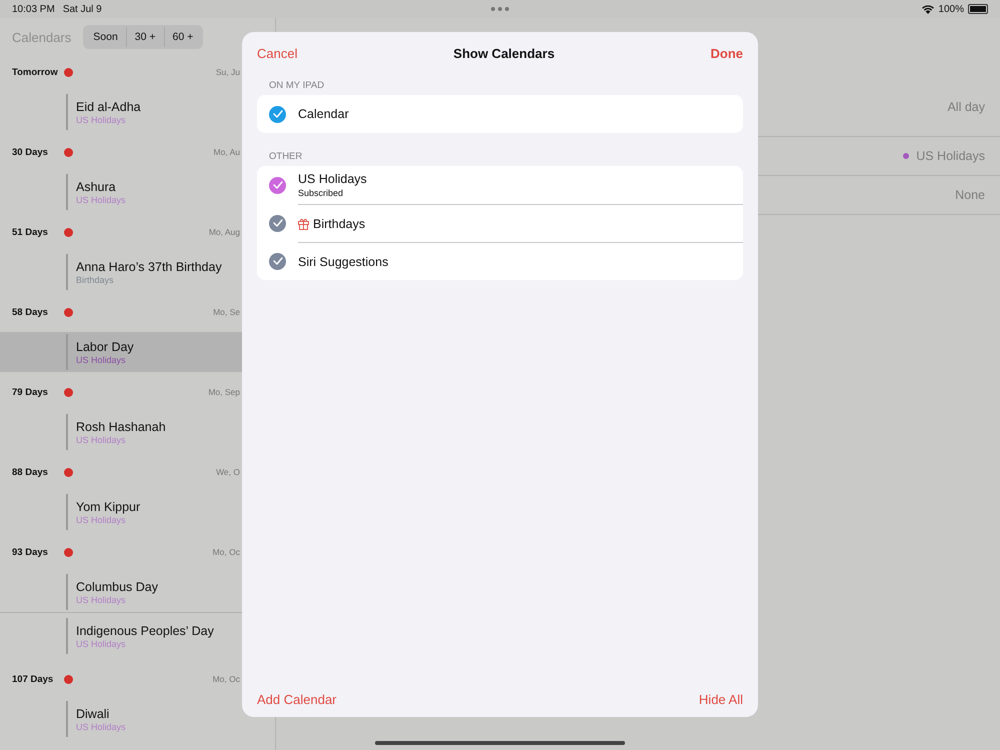 This screenshot has height=750, width=1000. What do you see at coordinates (928, 9) in the screenshot?
I see `wifi-icon` at bounding box center [928, 9].